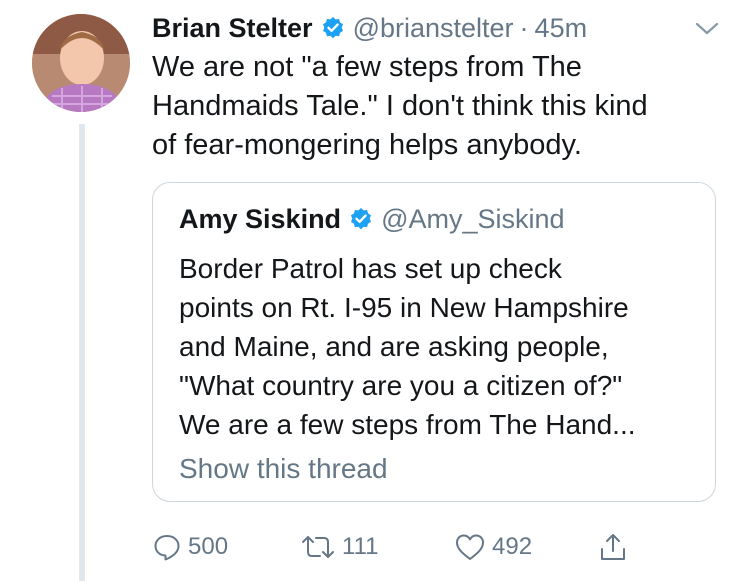 Image resolution: width=750 pixels, height=581 pixels. I want to click on retweet-icon, so click(318, 547).